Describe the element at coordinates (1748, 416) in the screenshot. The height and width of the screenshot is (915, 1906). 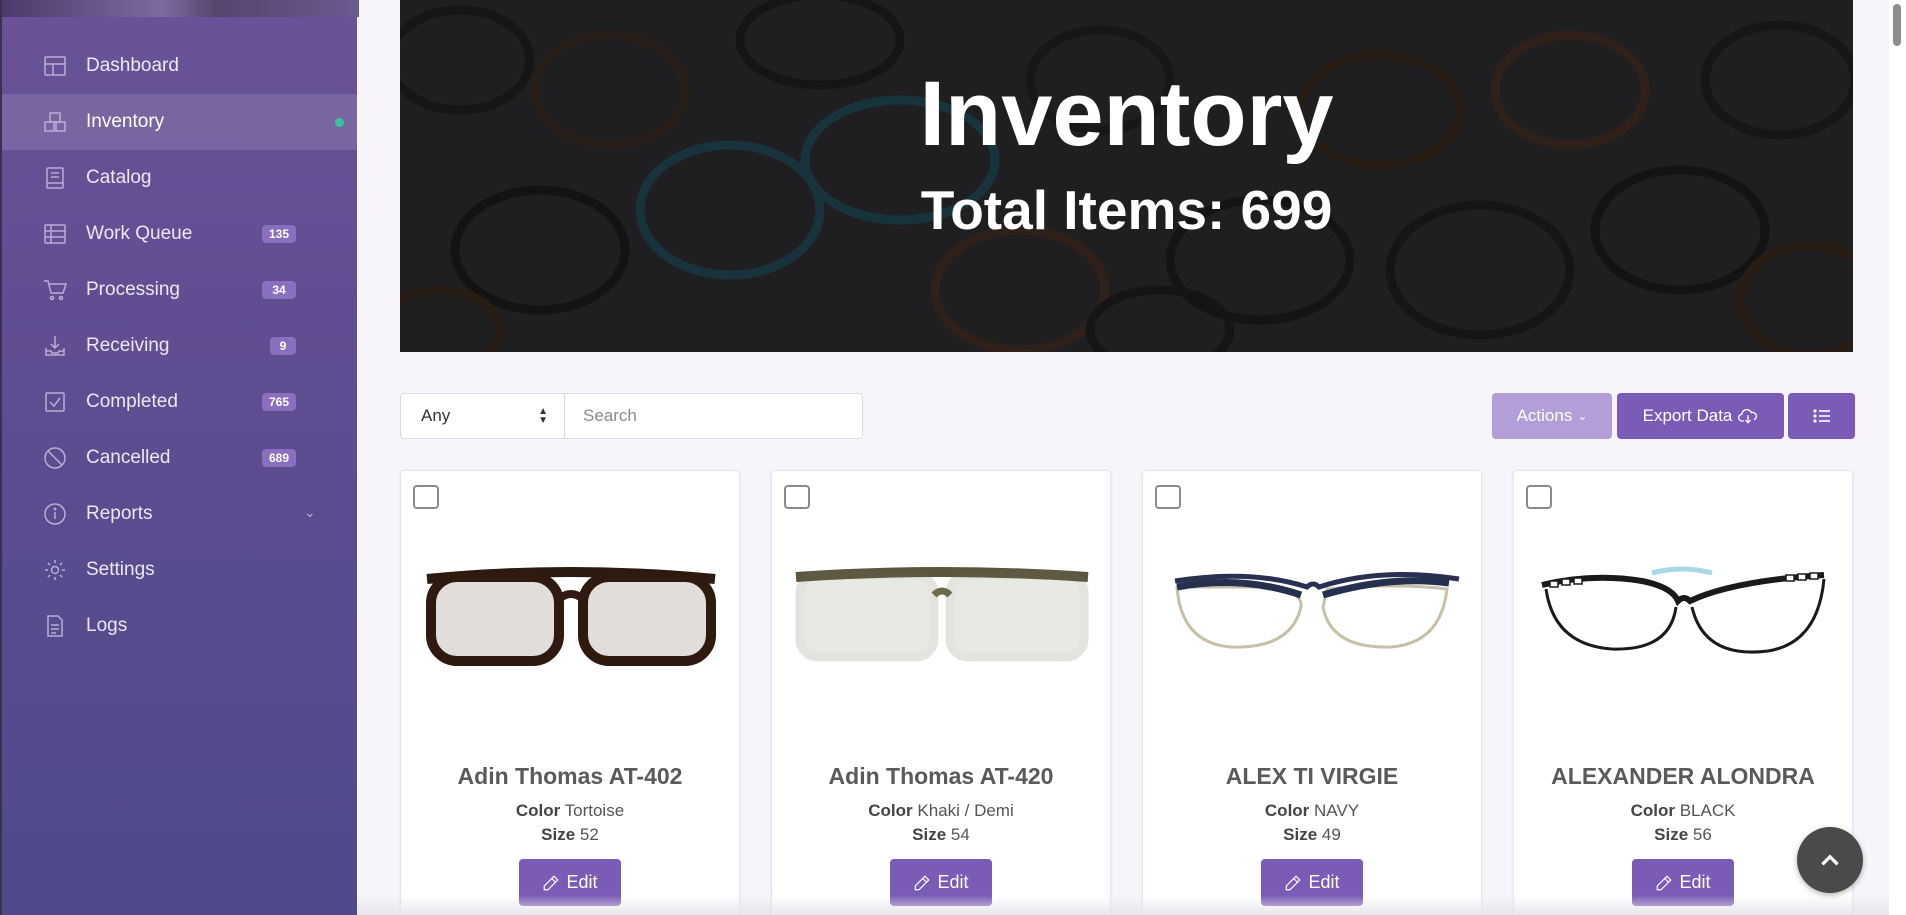
I see `cloud-download-icon` at that location.